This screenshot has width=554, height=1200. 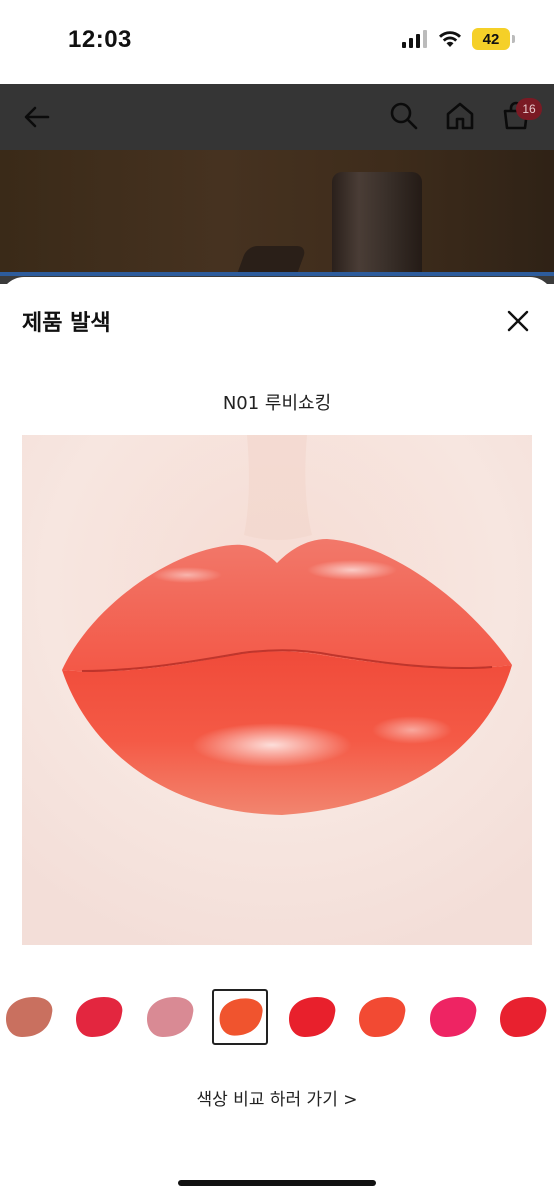 What do you see at coordinates (277, 403) in the screenshot?
I see `shade-name: N01 루비쇼킹` at bounding box center [277, 403].